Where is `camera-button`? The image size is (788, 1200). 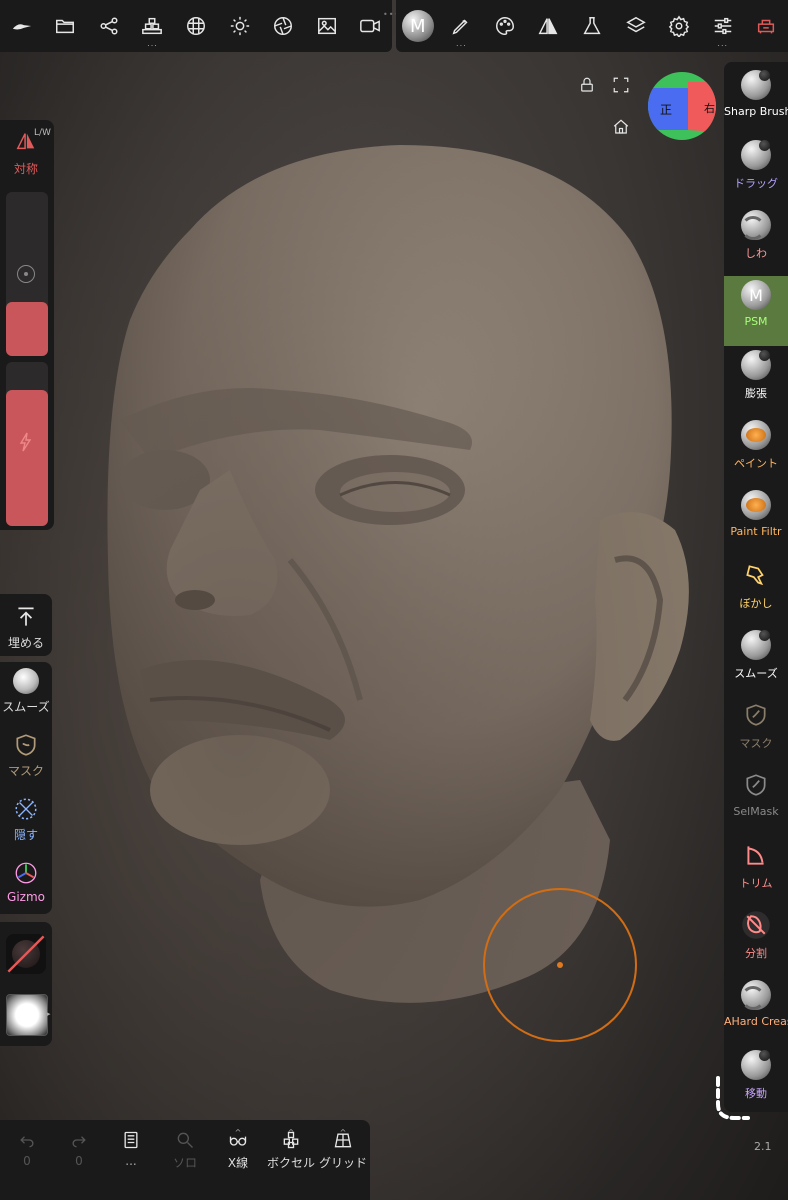 camera-button is located at coordinates (371, 26).